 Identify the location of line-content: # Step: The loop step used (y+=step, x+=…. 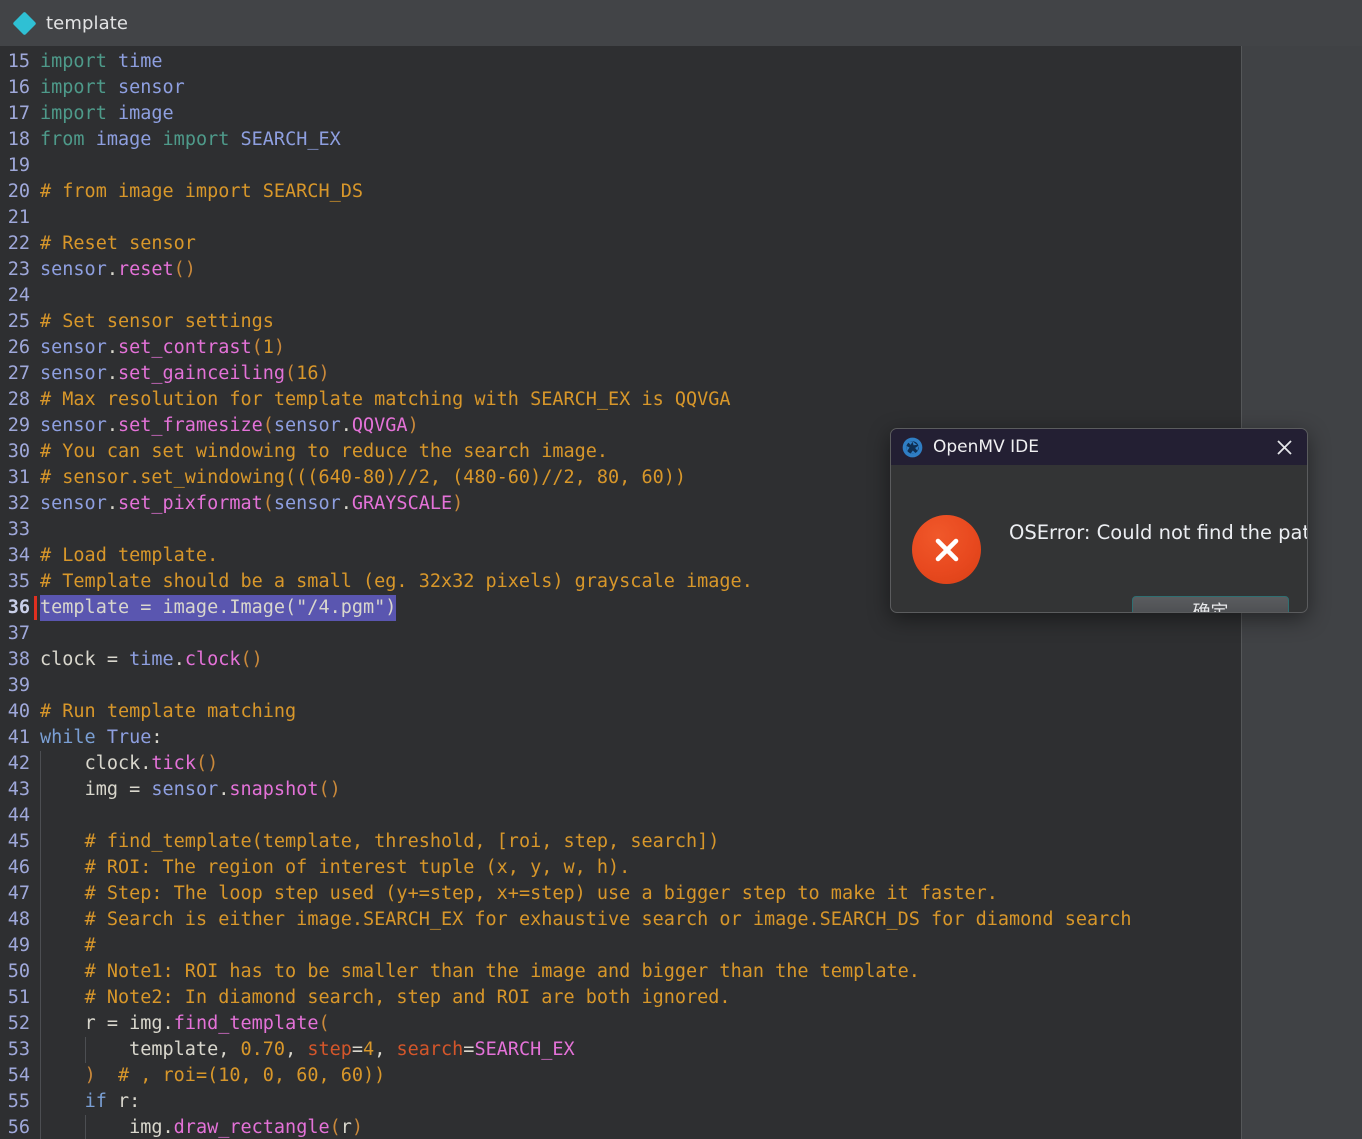
(541, 893).